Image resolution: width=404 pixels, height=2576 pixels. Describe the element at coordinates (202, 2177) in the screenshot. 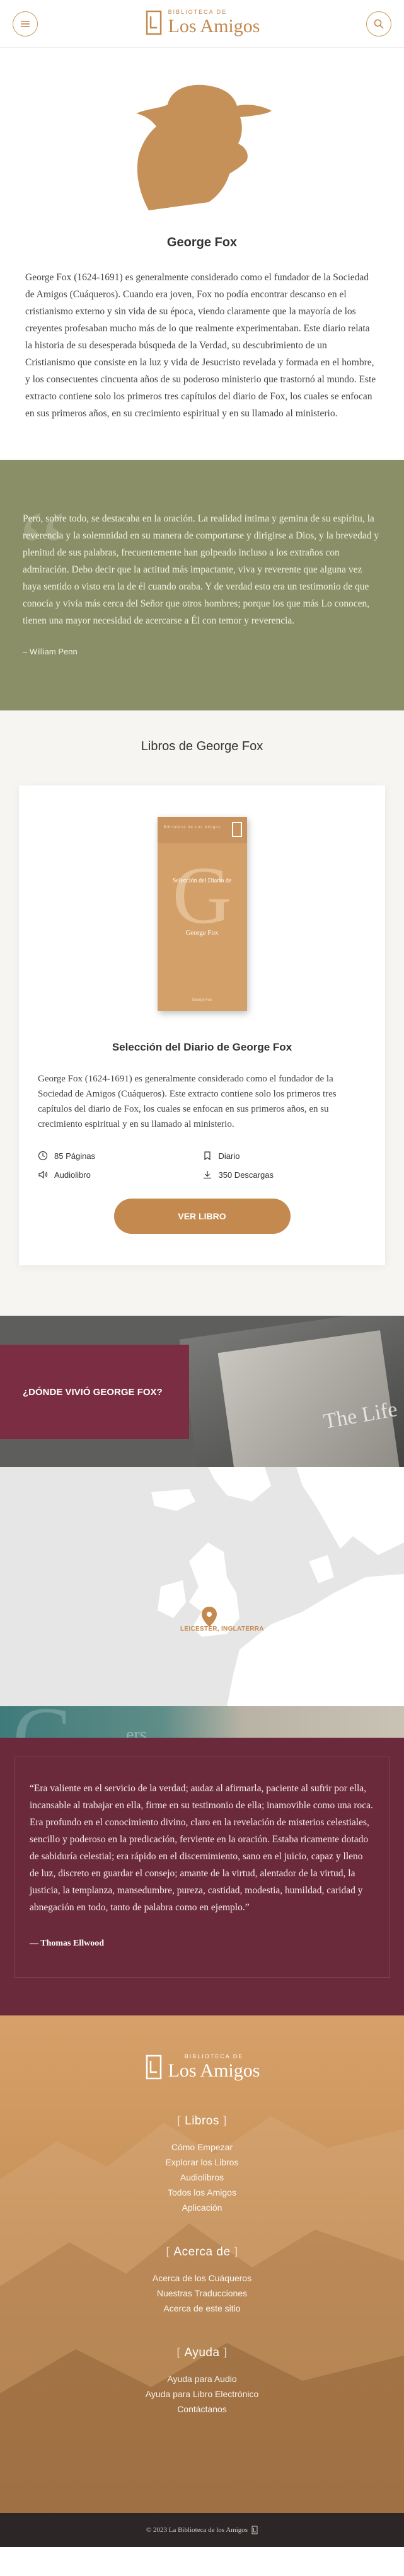

I see `footer-link: Audiolibros` at that location.